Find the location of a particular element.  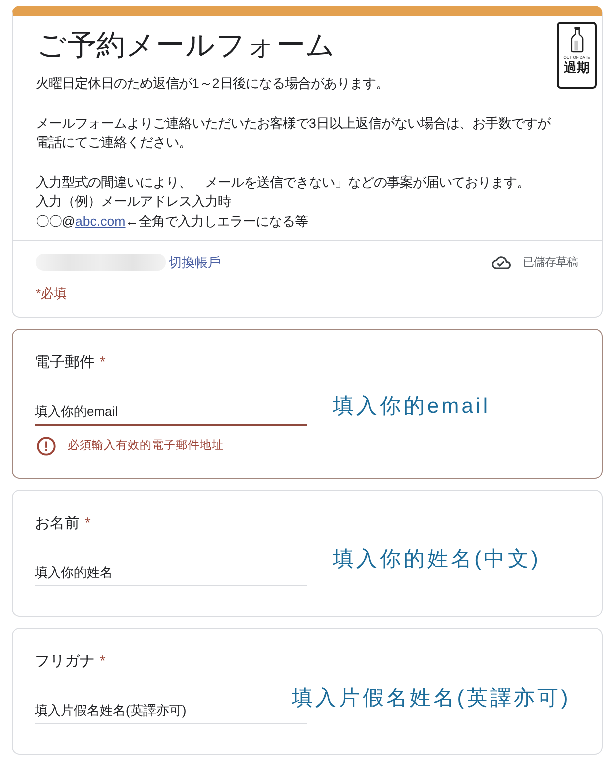

description-text: 火曜日定休日のため返信が1～2日後になる場合があります。 is located at coordinates (212, 84).